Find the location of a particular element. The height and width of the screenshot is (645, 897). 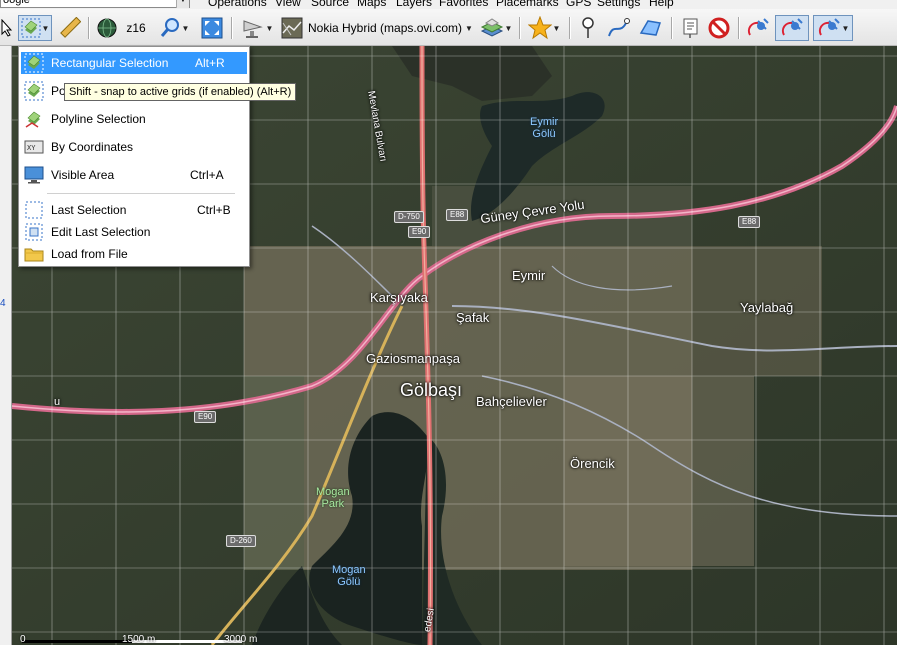

gps-center-icon is located at coordinates (829, 27).